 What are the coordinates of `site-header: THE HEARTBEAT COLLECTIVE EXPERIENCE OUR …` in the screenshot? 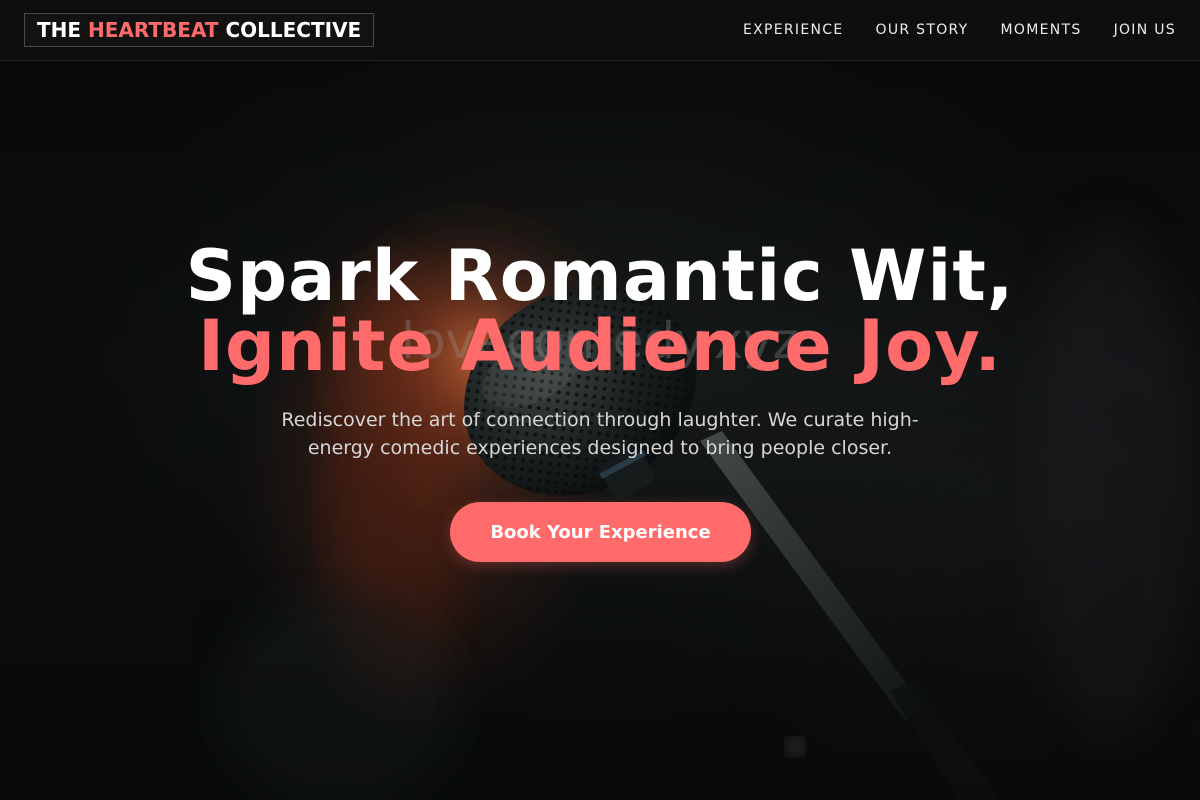 It's located at (600, 30).